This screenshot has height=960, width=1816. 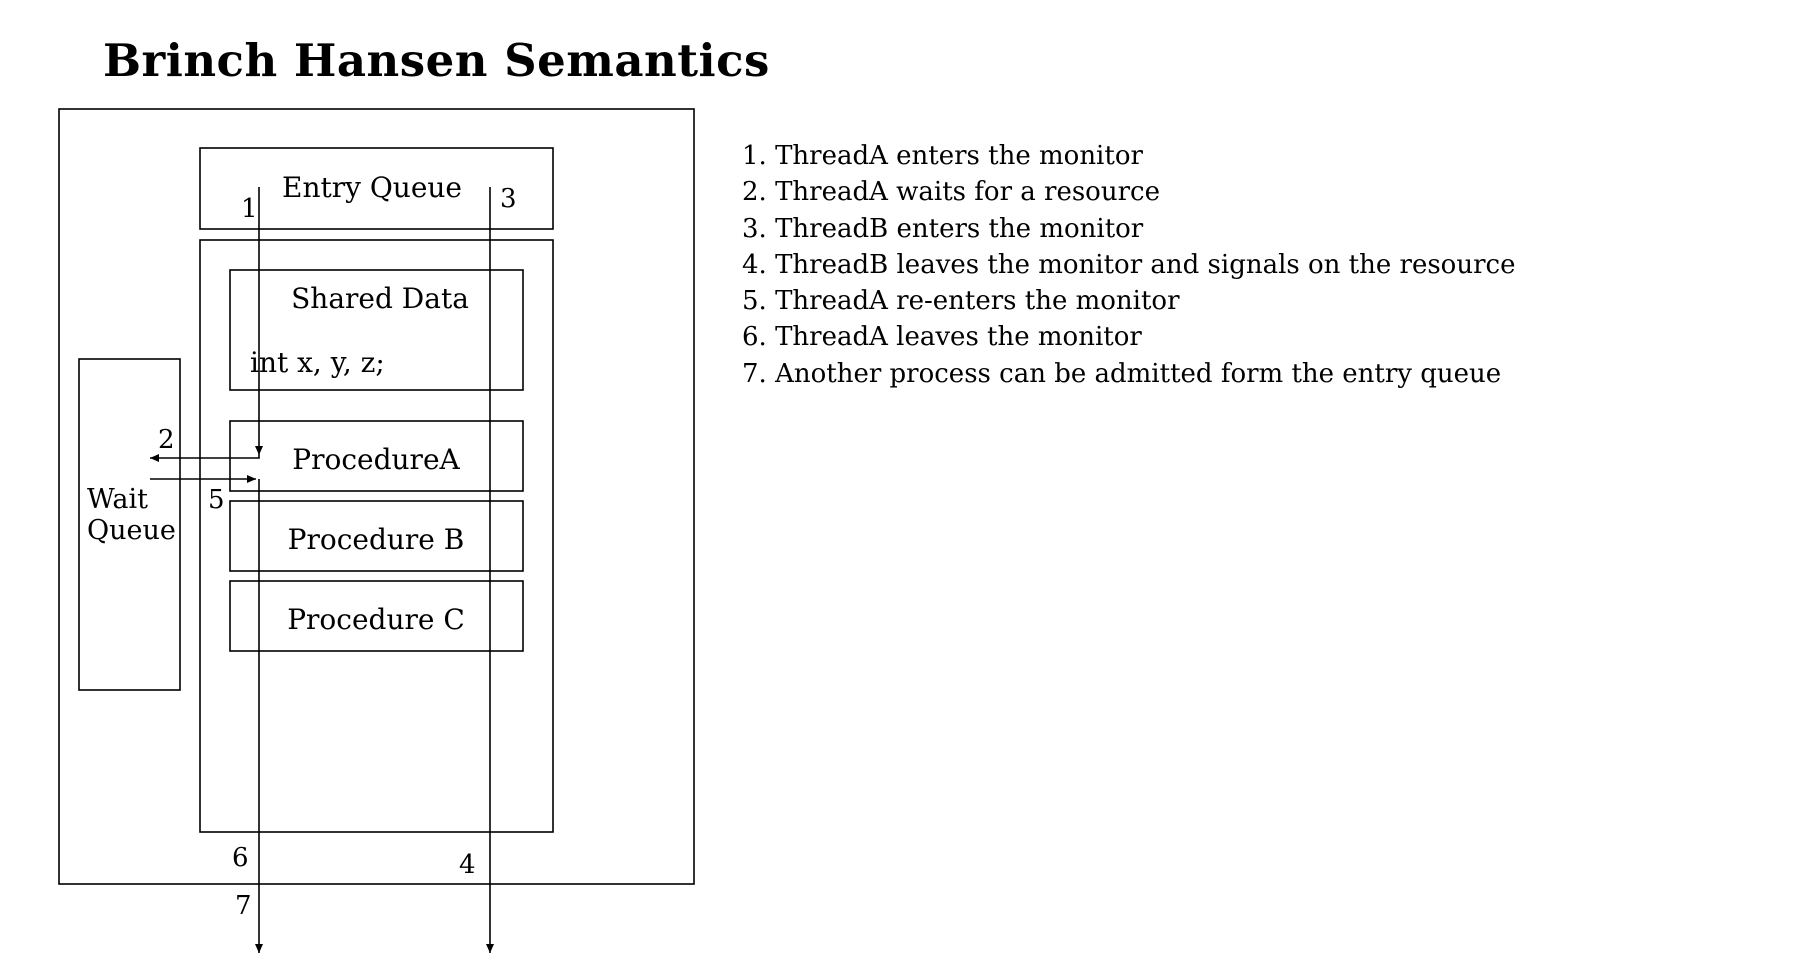 I want to click on wait-queue-label-line2: Queue, so click(x=131, y=530).